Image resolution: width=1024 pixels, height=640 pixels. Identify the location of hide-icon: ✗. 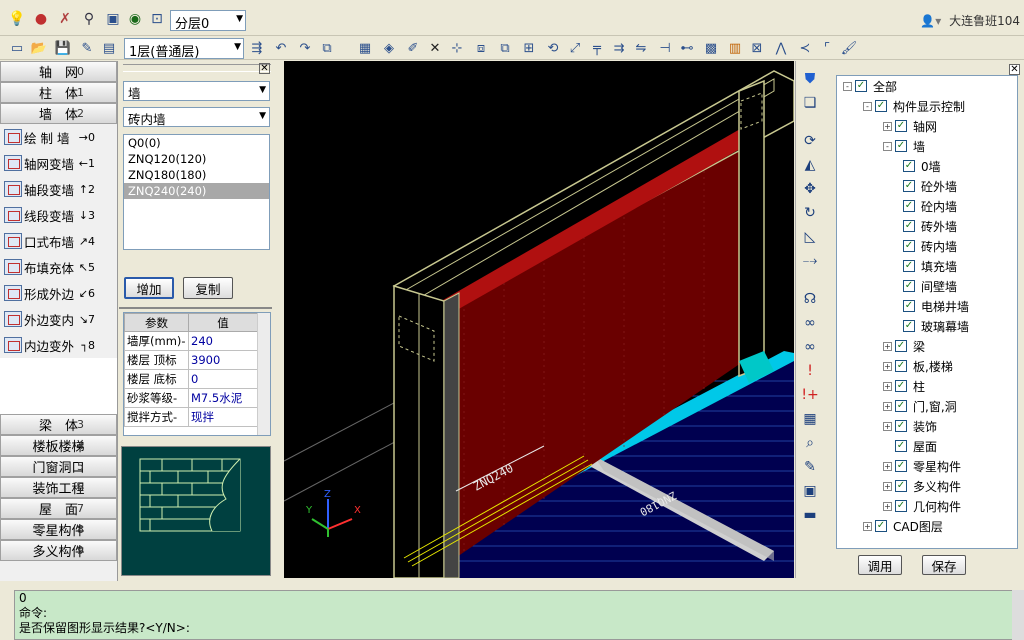
(65, 19).